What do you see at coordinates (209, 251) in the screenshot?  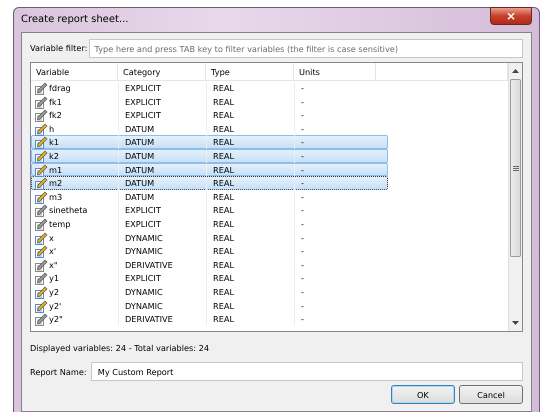 I see `table-row: x' DYNAMIC REAL -` at bounding box center [209, 251].